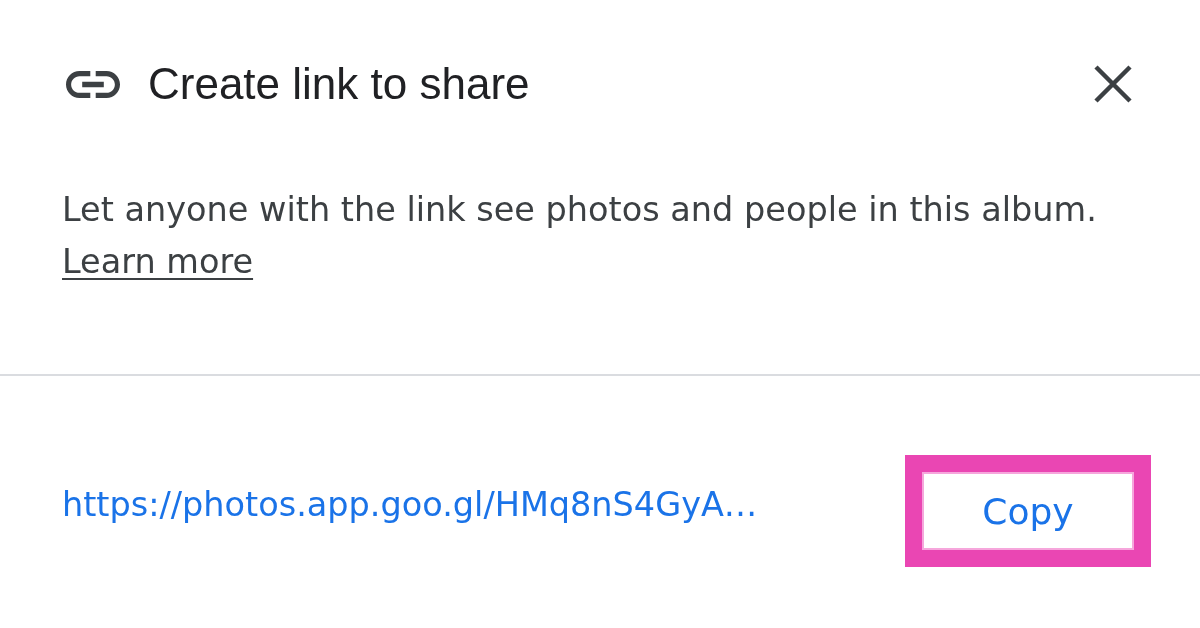 The image size is (1200, 628). I want to click on close-button, so click(1113, 84).